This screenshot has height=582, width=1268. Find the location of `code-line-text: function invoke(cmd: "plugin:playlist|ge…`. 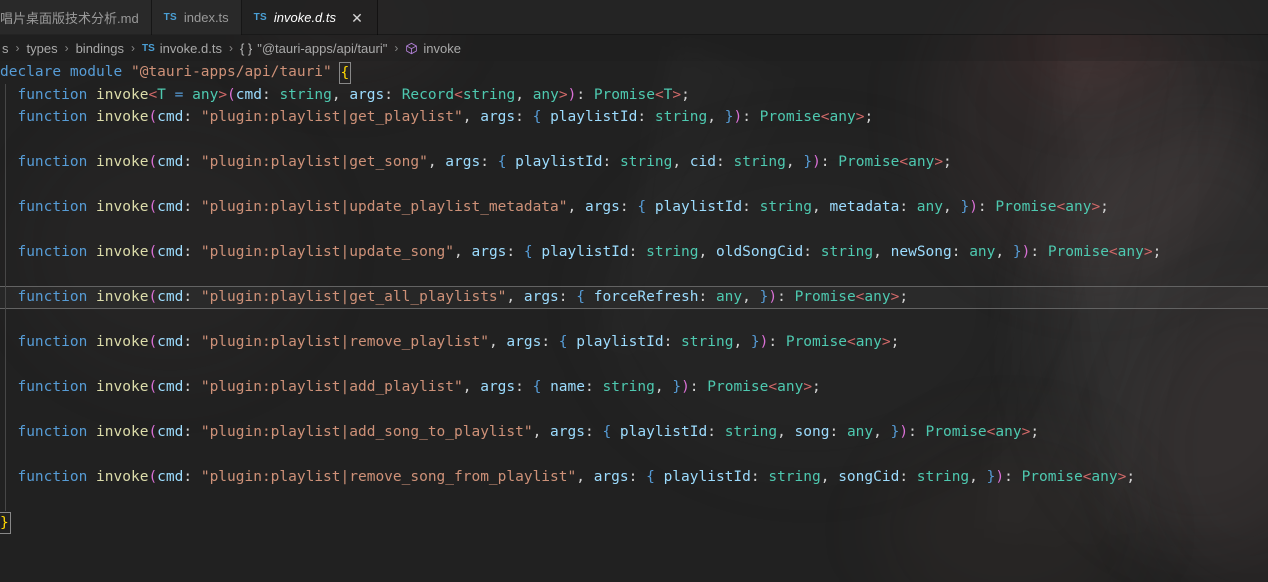

code-line-text: function invoke(cmd: "plugin:playlist|ge… is located at coordinates (454, 297).